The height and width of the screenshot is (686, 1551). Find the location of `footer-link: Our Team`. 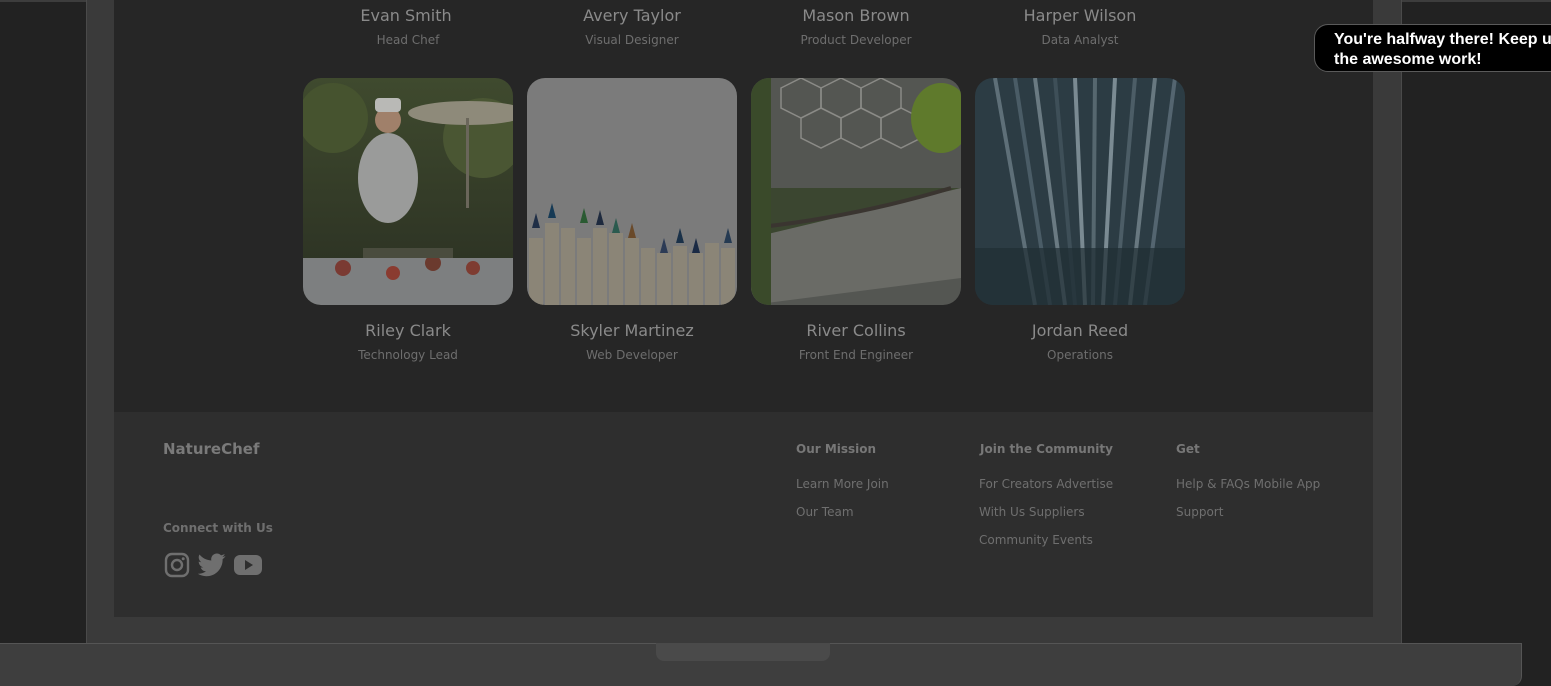

footer-link: Our Team is located at coordinates (825, 512).